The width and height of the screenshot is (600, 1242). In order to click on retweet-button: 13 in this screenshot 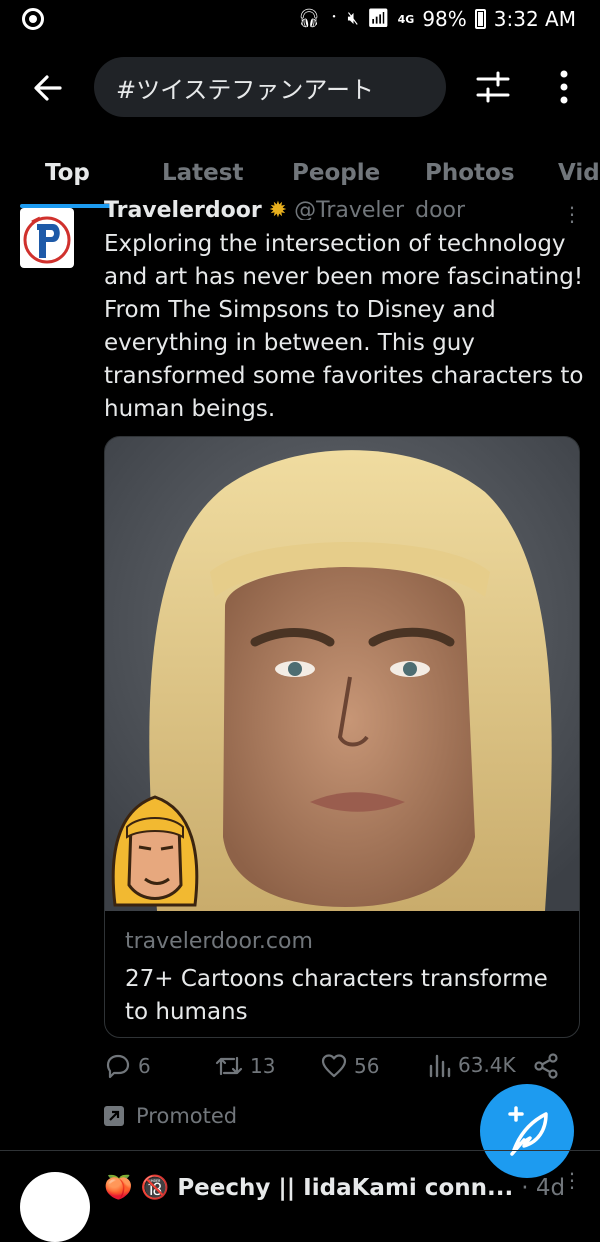, I will do `click(244, 1066)`.